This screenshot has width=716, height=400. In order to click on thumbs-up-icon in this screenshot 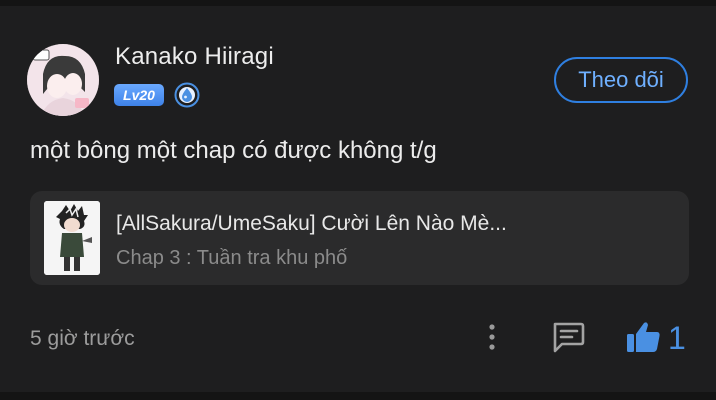, I will do `click(643, 337)`.